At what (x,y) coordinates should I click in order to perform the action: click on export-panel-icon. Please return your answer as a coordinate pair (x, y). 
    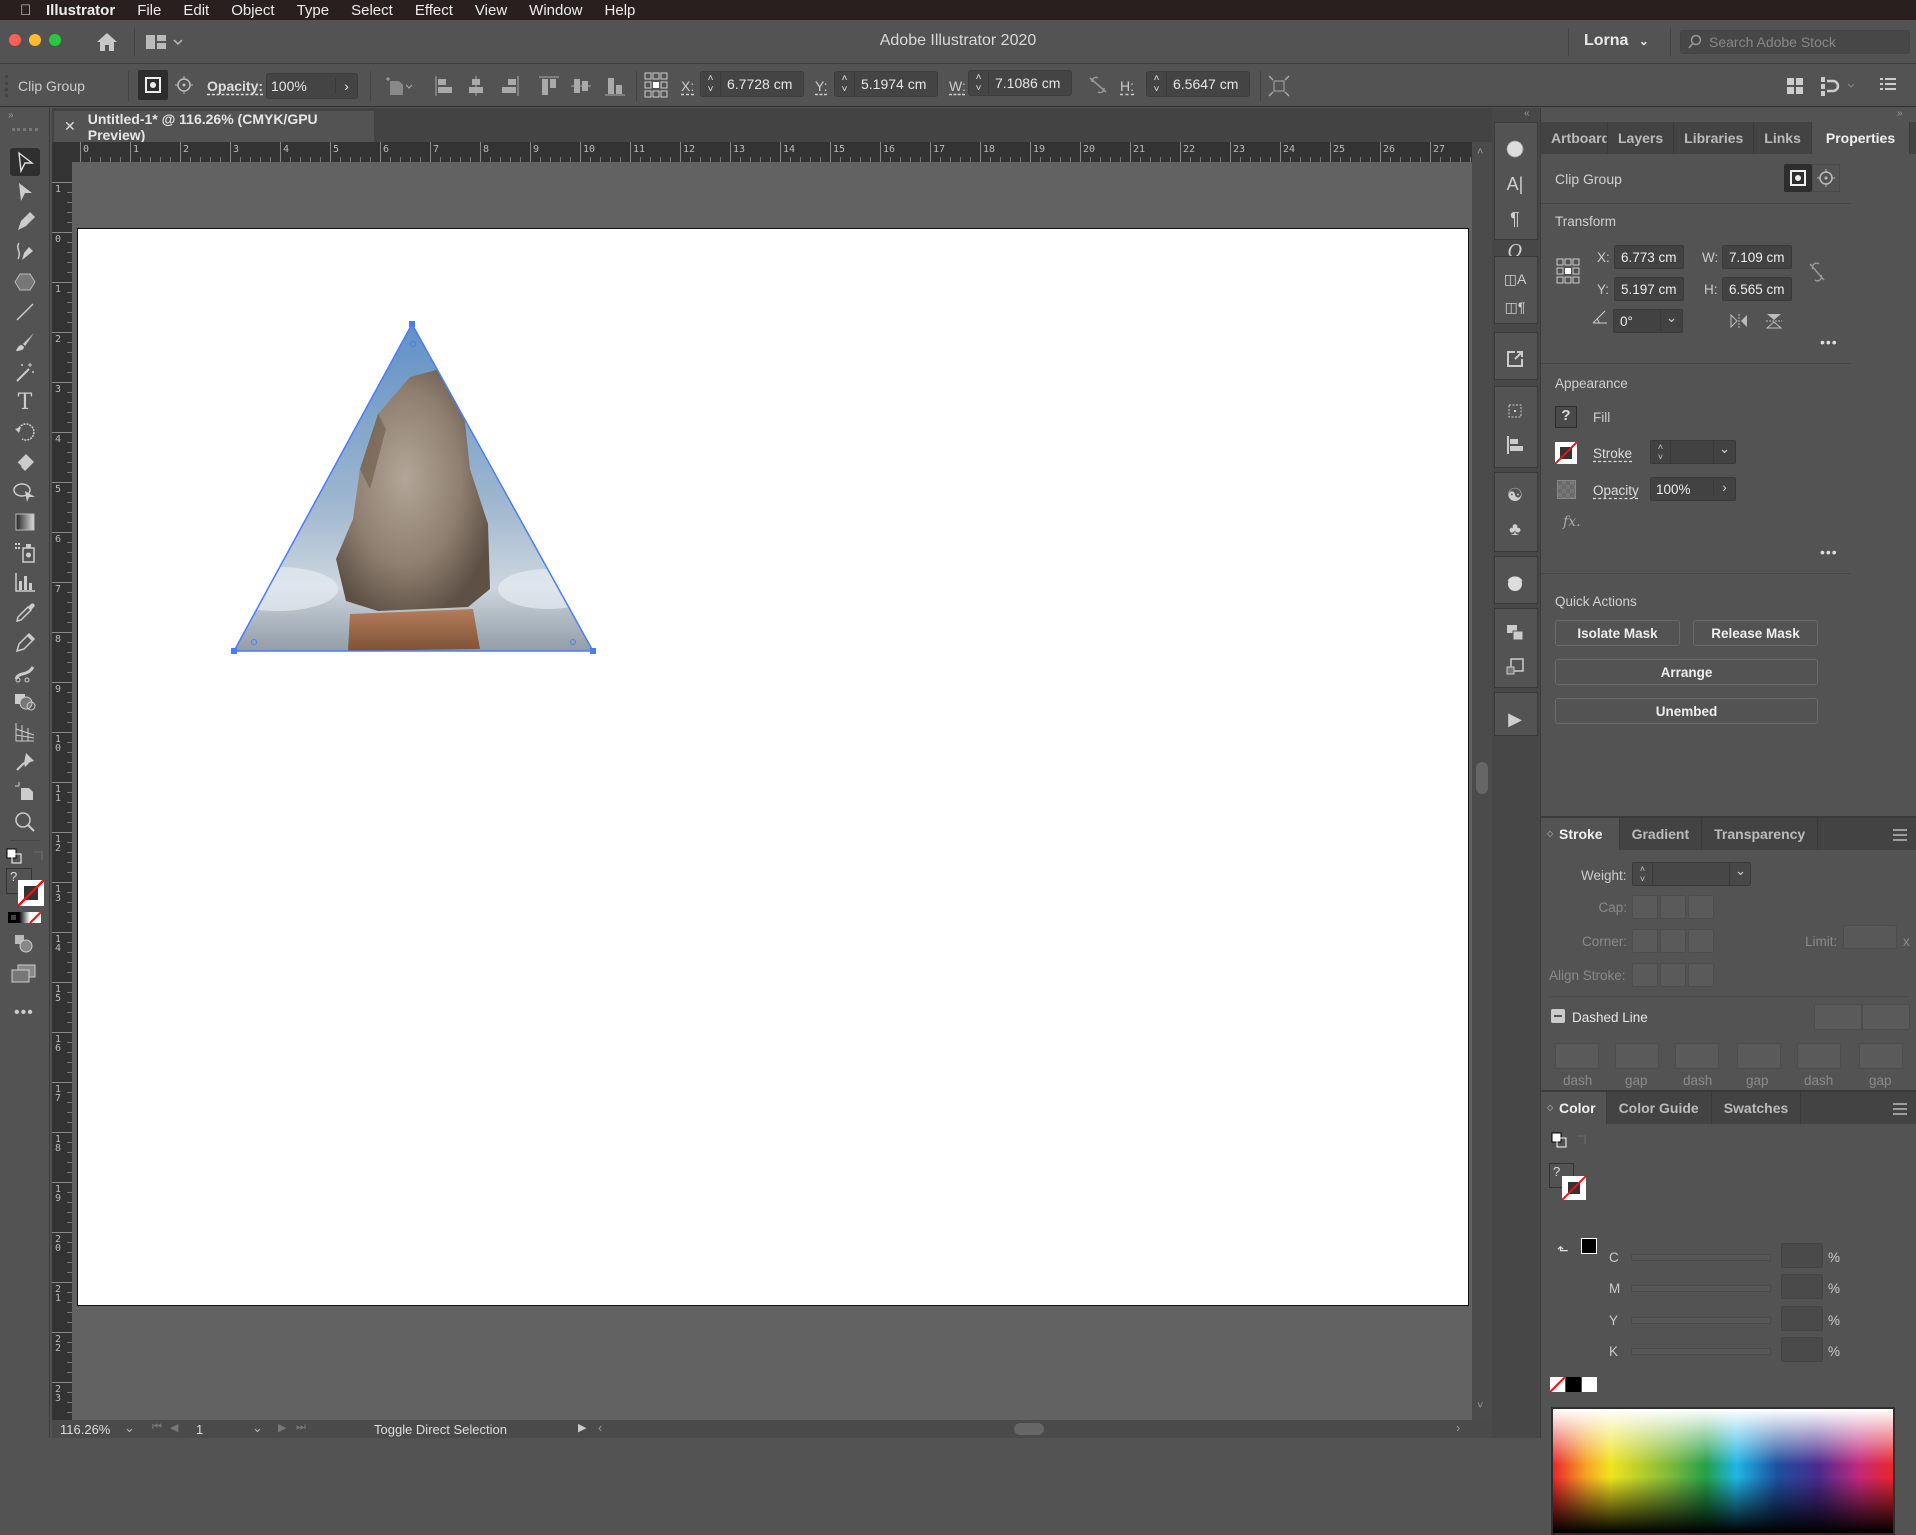
    Looking at the image, I should click on (1515, 359).